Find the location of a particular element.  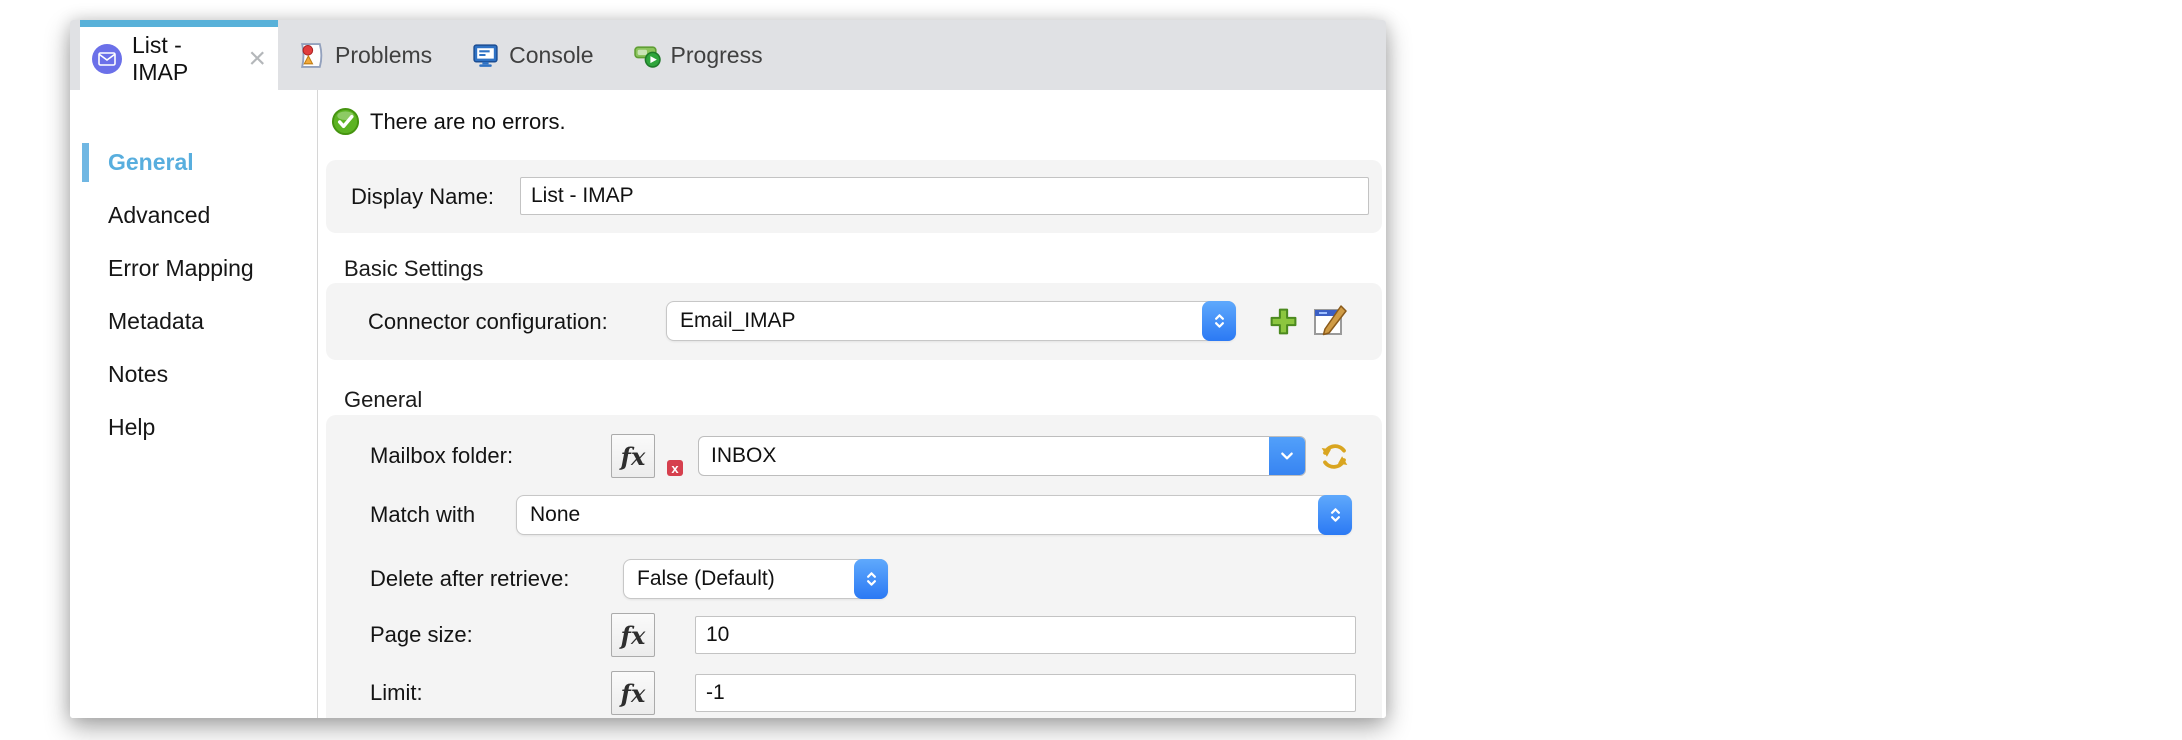

mailbox-folder-combobox is located at coordinates (1002, 456).